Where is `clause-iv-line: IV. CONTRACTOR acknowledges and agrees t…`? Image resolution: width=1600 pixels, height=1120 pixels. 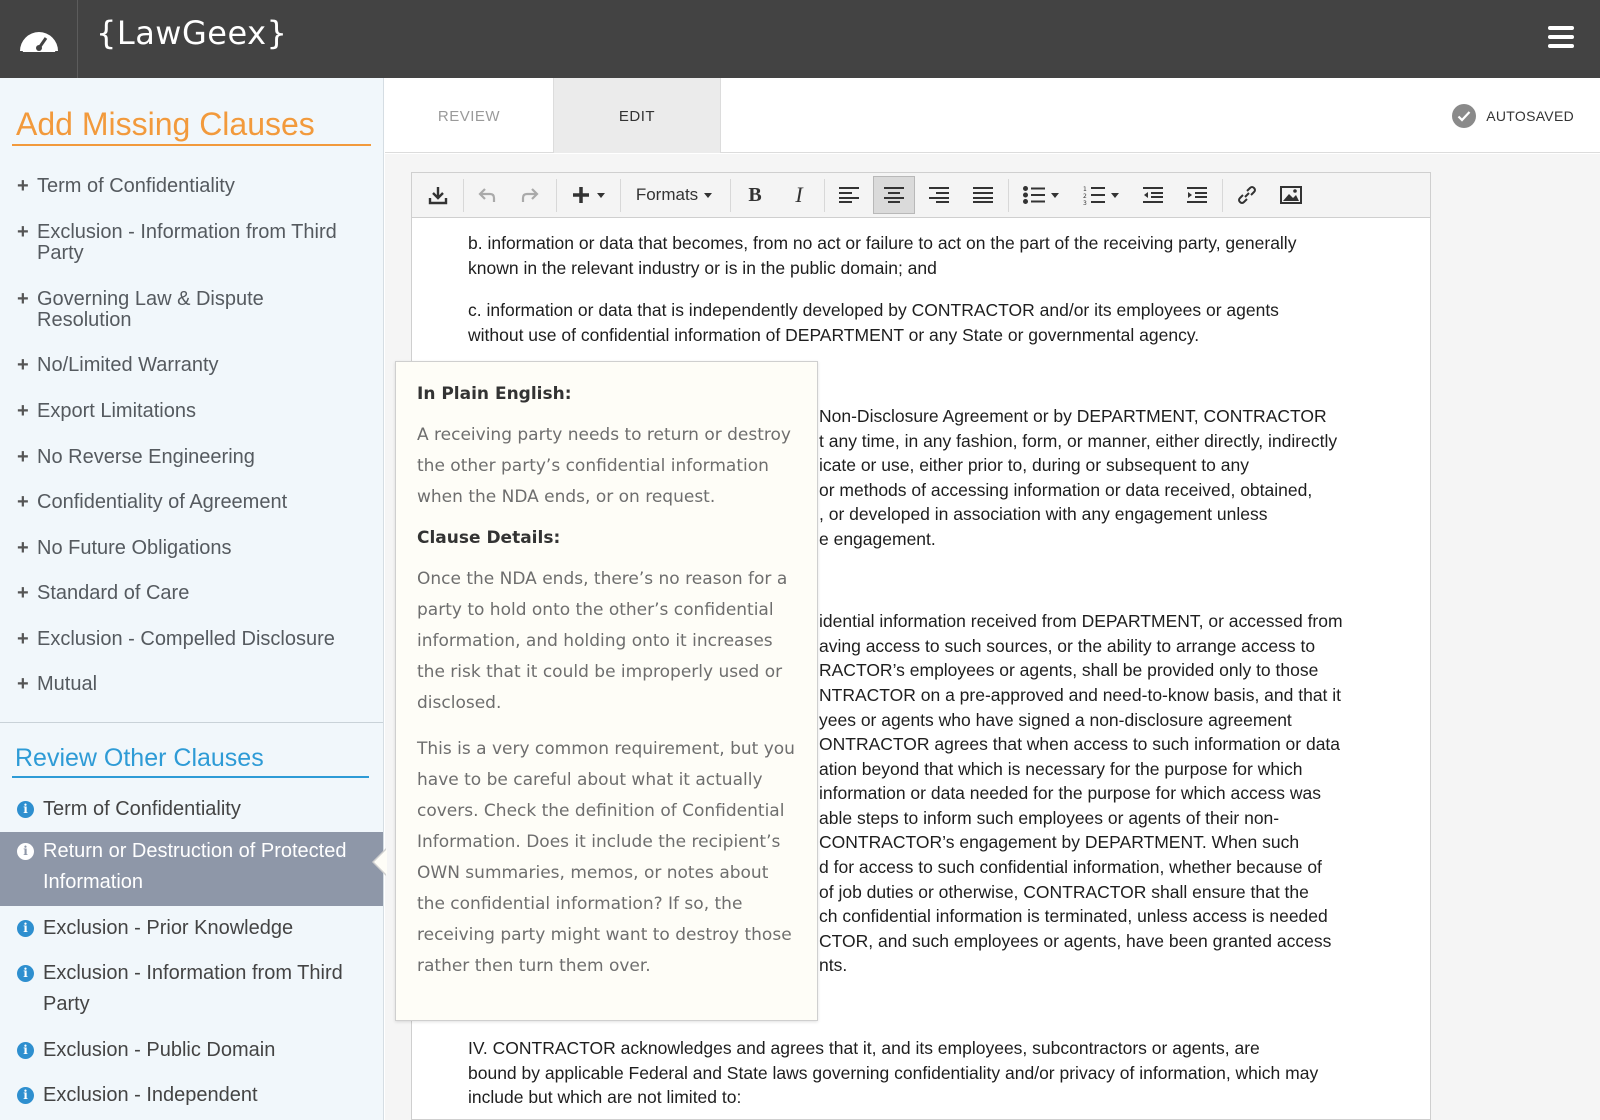 clause-iv-line: IV. CONTRACTOR acknowledges and agrees t… is located at coordinates (864, 1048).